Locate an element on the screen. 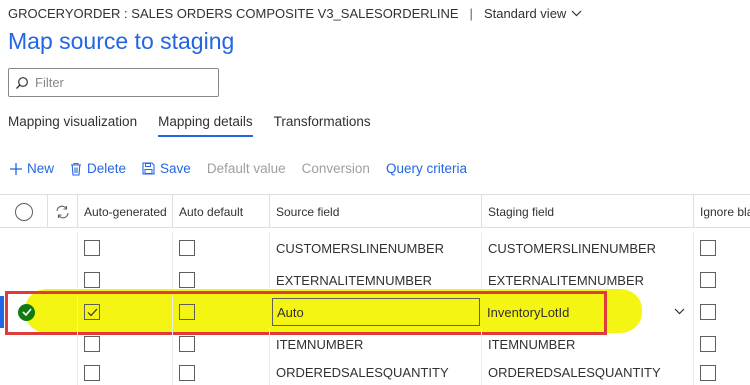 Image resolution: width=750 pixels, height=385 pixels. staging-field-cell: ORDEREDSALESQUANTITY is located at coordinates (587, 372).